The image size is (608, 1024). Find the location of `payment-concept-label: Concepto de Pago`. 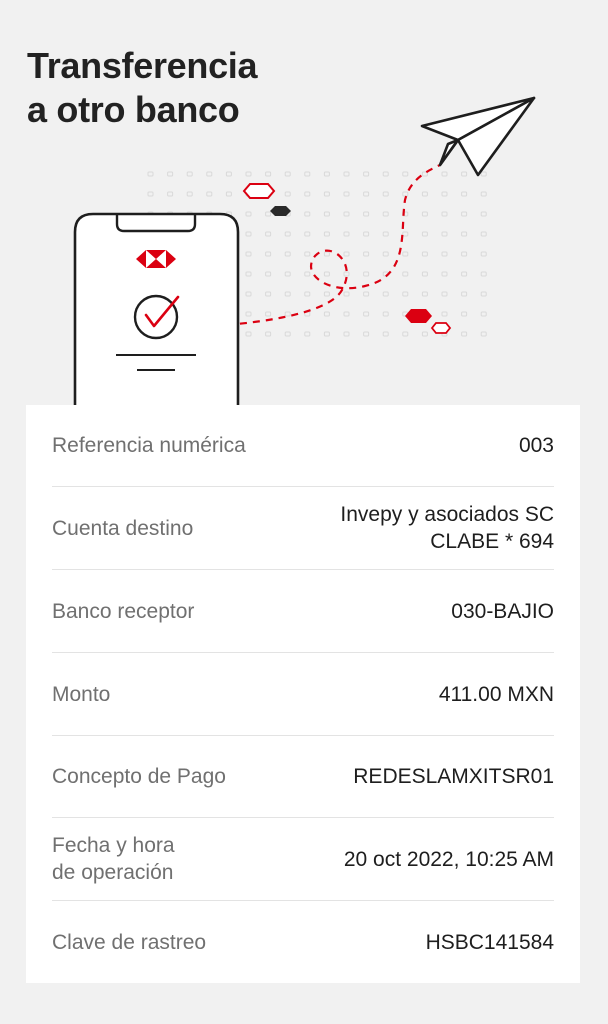

payment-concept-label: Concepto de Pago is located at coordinates (139, 776).